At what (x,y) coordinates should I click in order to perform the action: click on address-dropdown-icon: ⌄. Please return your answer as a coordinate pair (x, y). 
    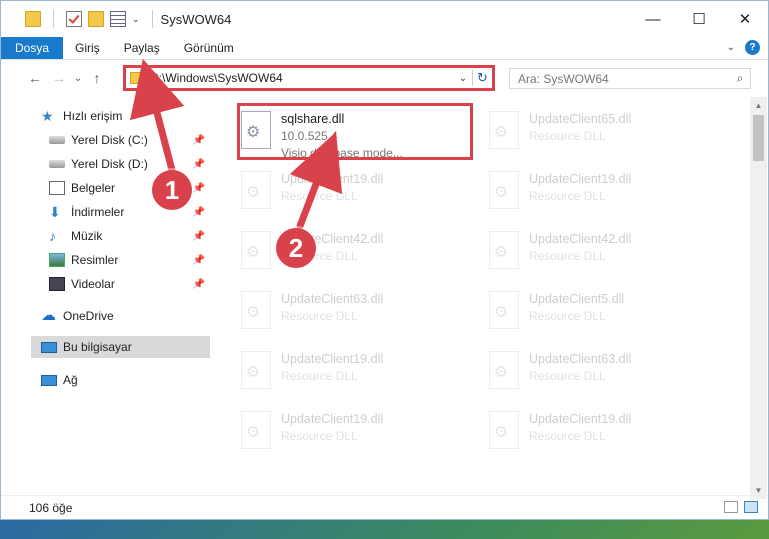
    Looking at the image, I should click on (463, 78).